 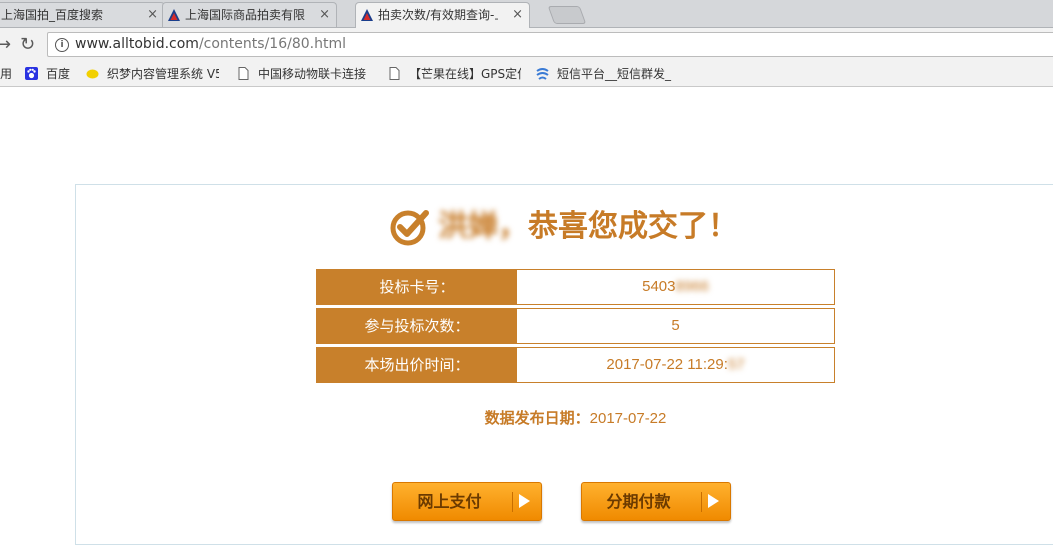 I want to click on value-visible: 5, so click(x=675, y=325).